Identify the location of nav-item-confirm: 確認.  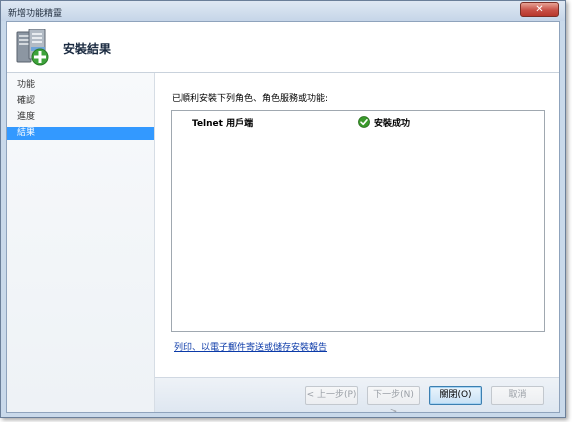
(80, 101).